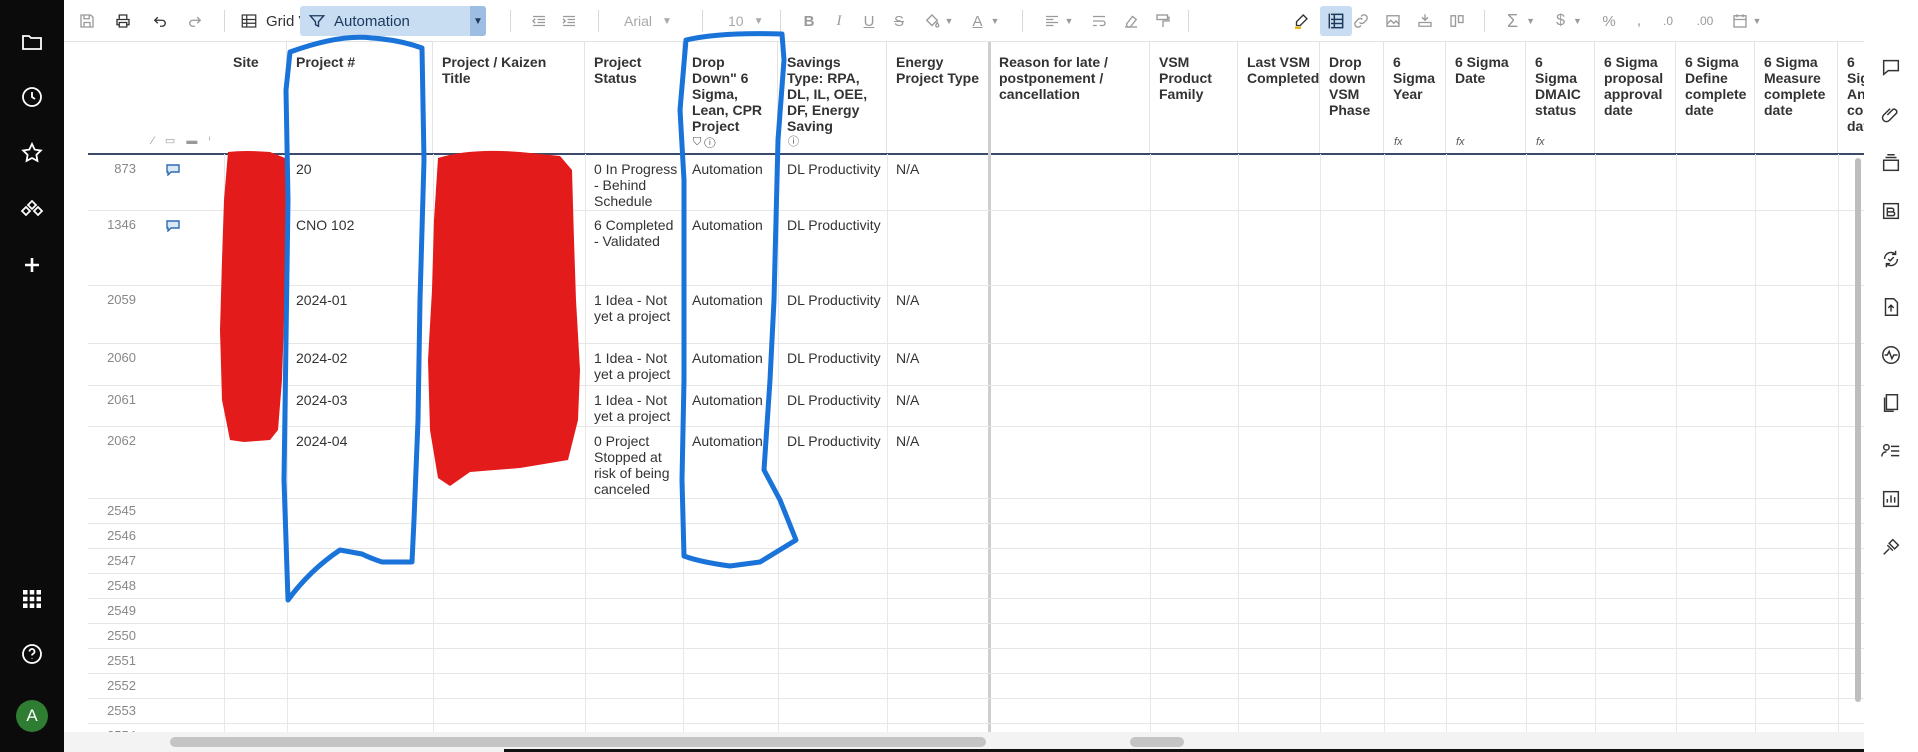 Image resolution: width=1918 pixels, height=752 pixels. What do you see at coordinates (1891, 163) in the screenshot?
I see `proofing-icon` at bounding box center [1891, 163].